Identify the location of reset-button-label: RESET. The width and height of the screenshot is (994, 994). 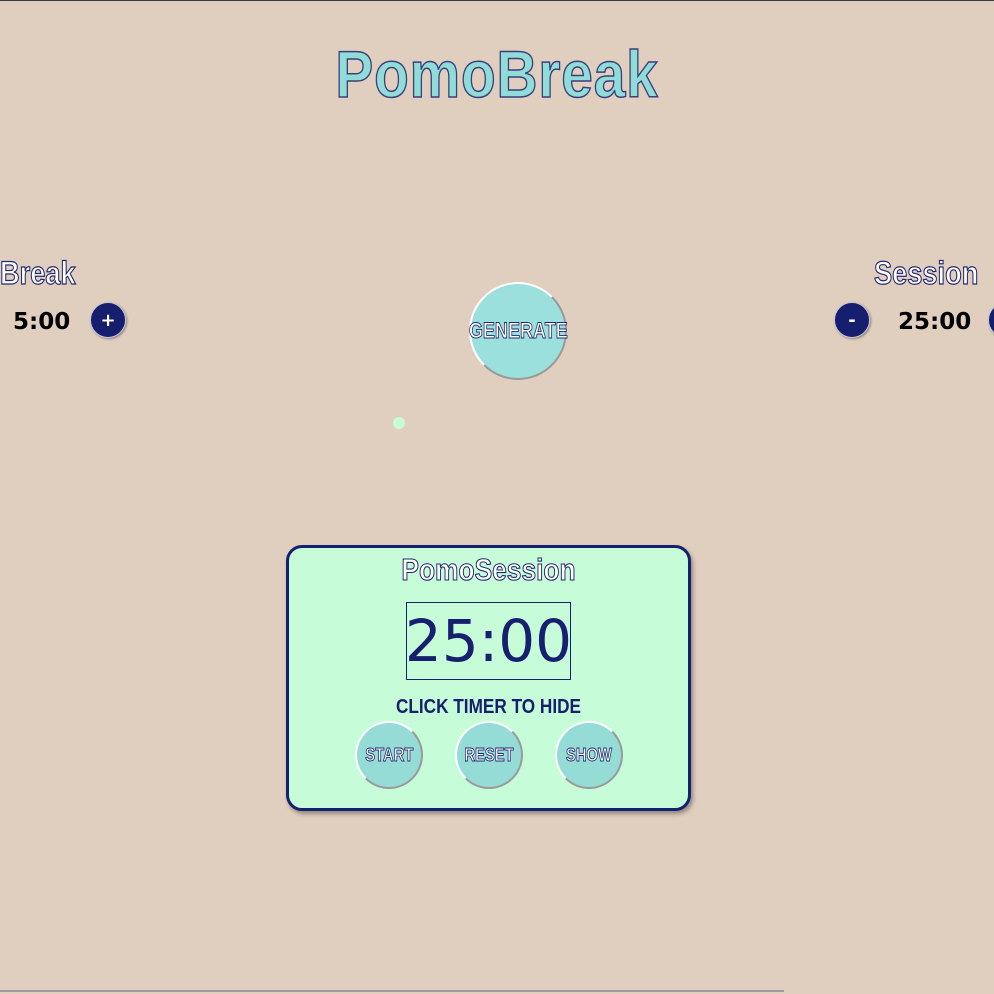
(489, 754).